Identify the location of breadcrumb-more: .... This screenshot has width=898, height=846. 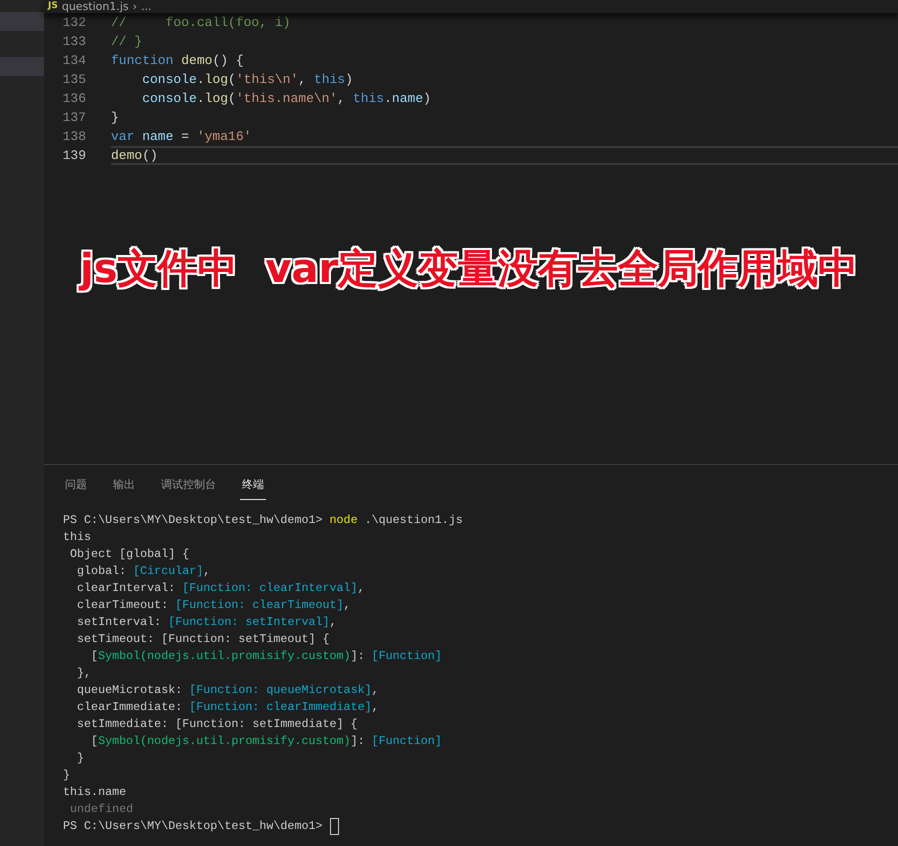
(146, 6).